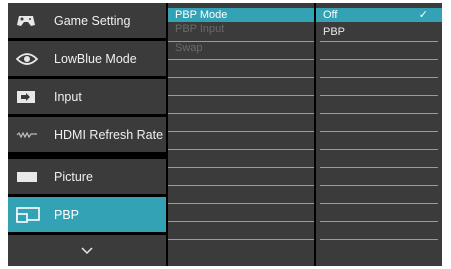 The image size is (451, 269). I want to click on menu-item-hdmi-refresh-rate: HDMI Refresh Rate, so click(87, 134).